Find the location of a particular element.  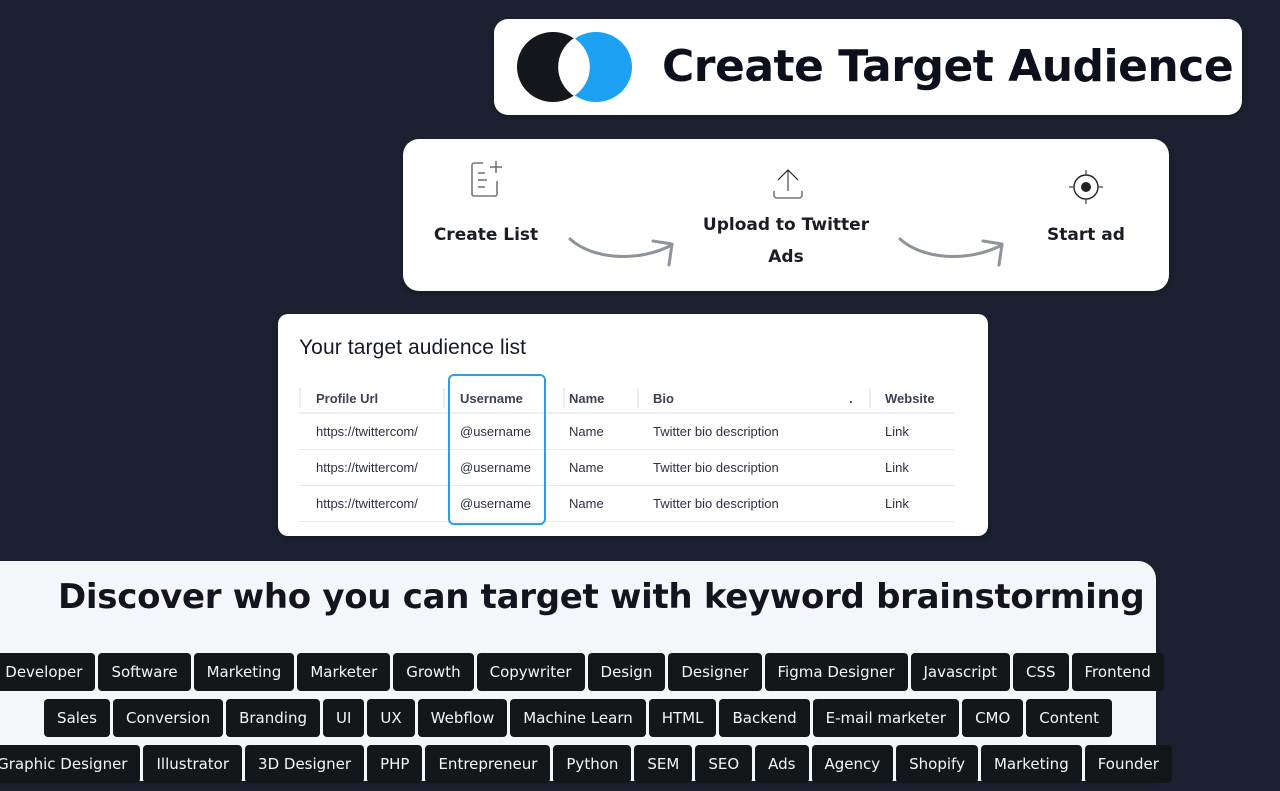

title-card: Create Target Audience is located at coordinates (868, 67).